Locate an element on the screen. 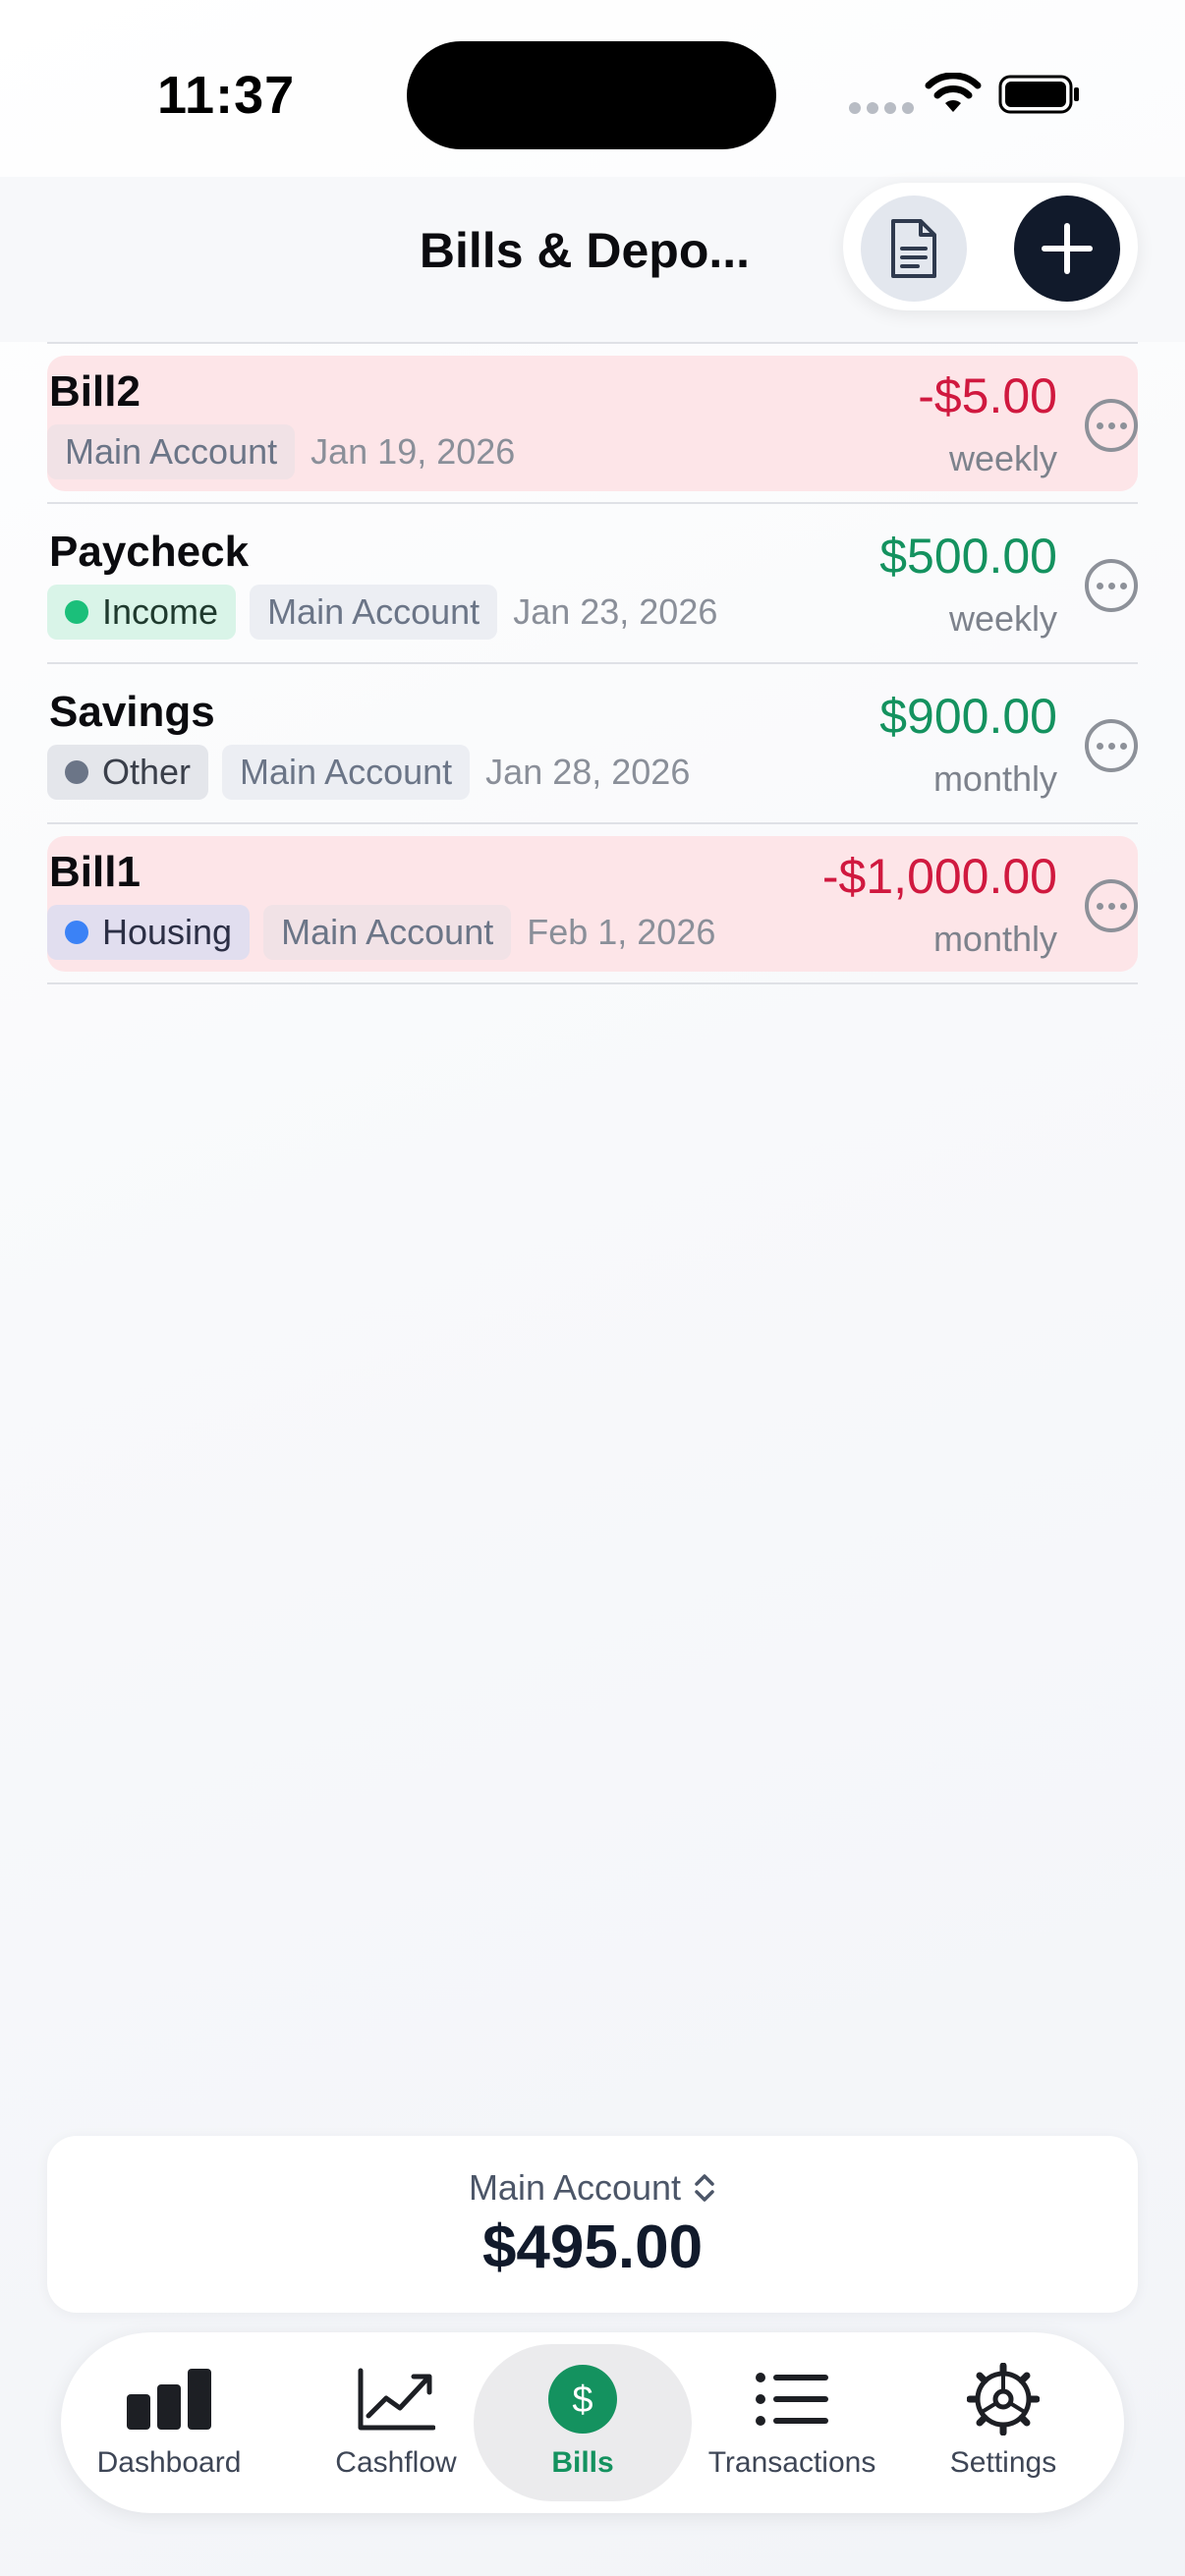 This screenshot has height=2576, width=1185. plus-icon is located at coordinates (1068, 248).